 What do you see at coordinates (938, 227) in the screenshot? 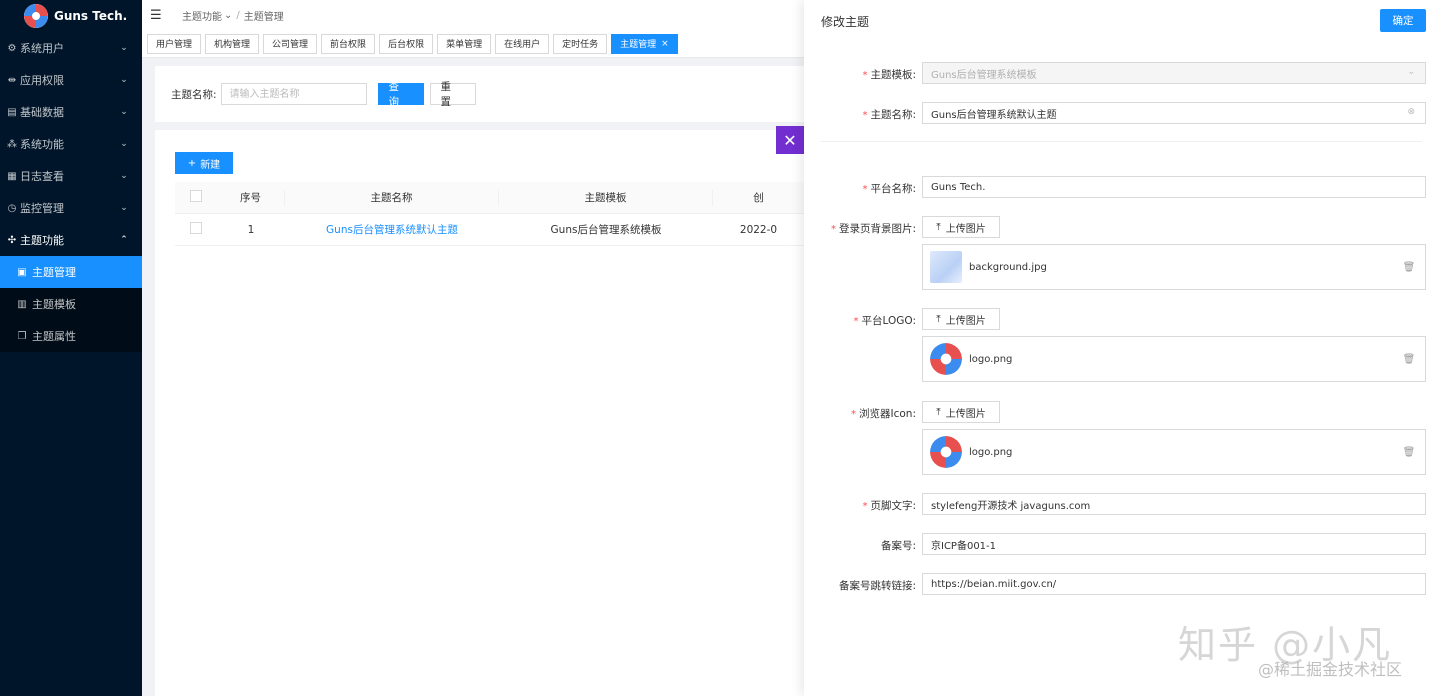
I see `upload-icon: ⤒` at bounding box center [938, 227].